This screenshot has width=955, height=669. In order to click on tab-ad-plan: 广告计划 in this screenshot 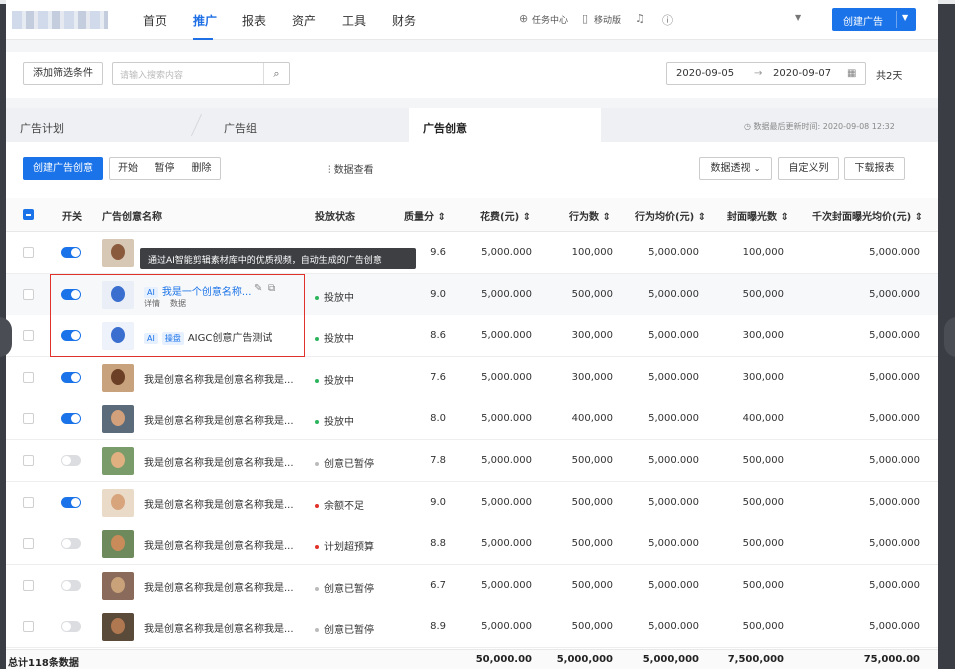, I will do `click(101, 125)`.